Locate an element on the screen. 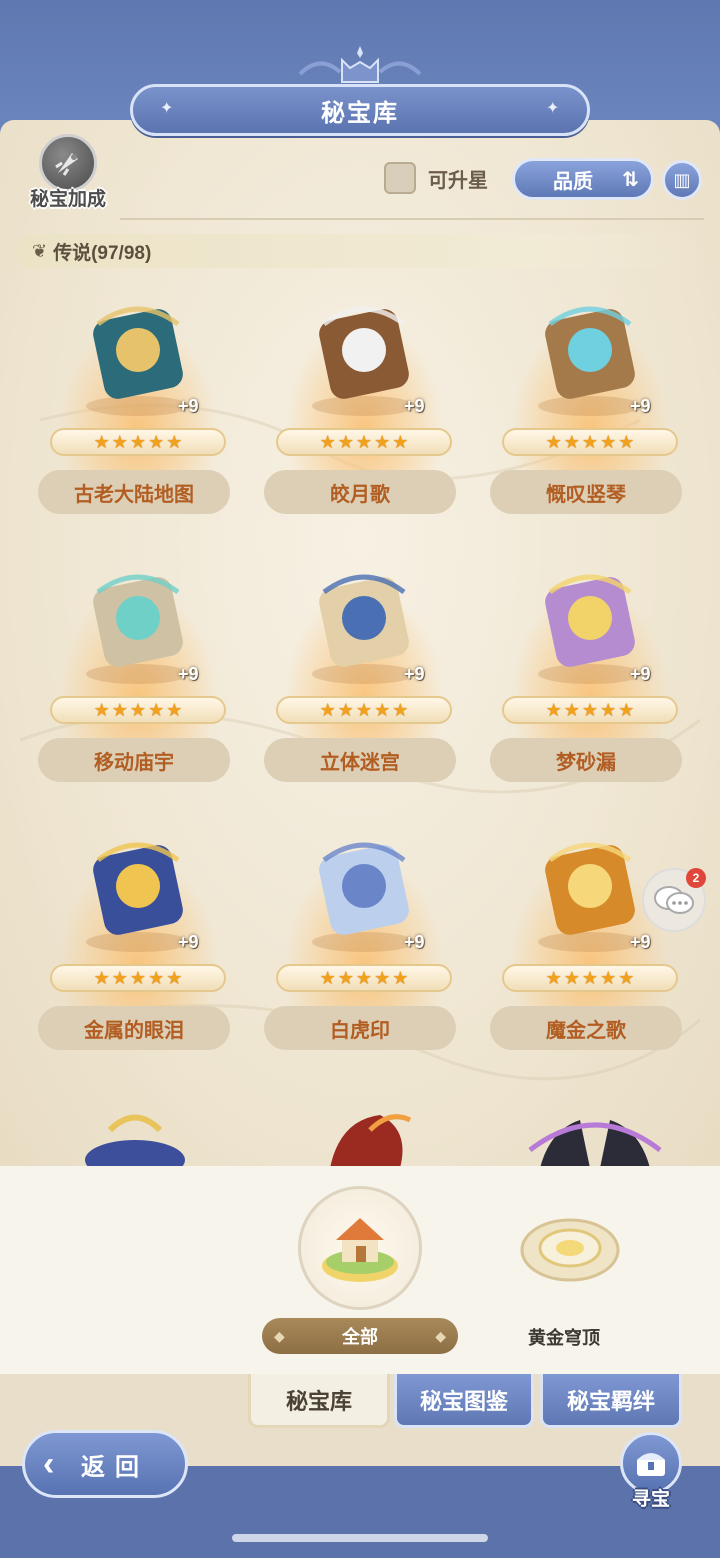 Image resolution: width=720 pixels, height=1558 pixels. home-indicator is located at coordinates (360, 1538).